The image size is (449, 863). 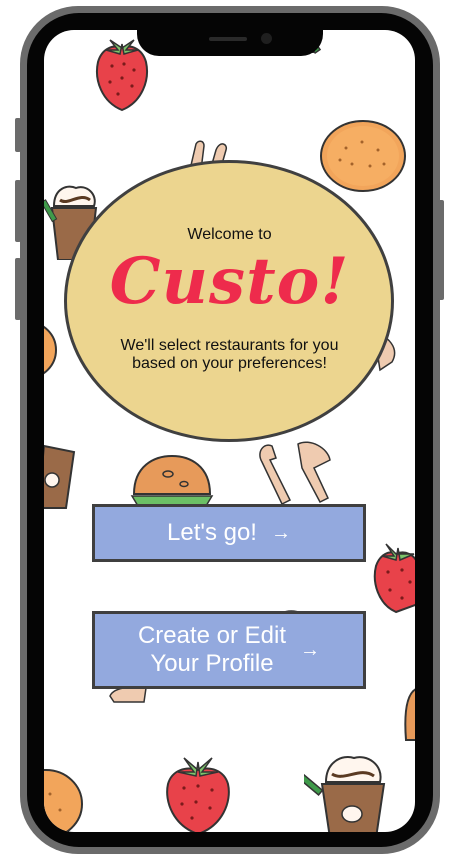 I want to click on front-camera, so click(x=266, y=38).